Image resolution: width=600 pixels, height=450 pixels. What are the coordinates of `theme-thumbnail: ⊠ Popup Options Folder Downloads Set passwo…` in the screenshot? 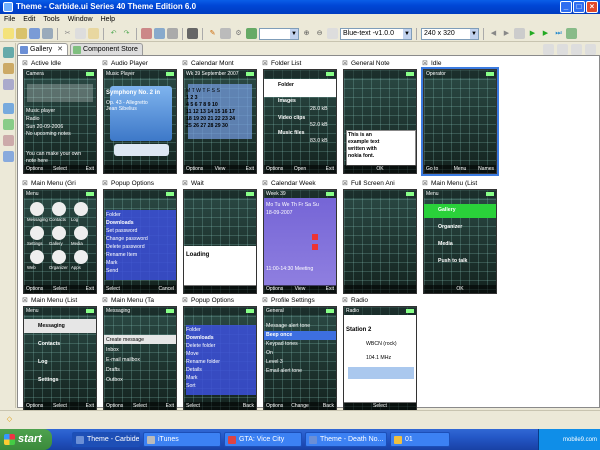 It's located at (140, 237).